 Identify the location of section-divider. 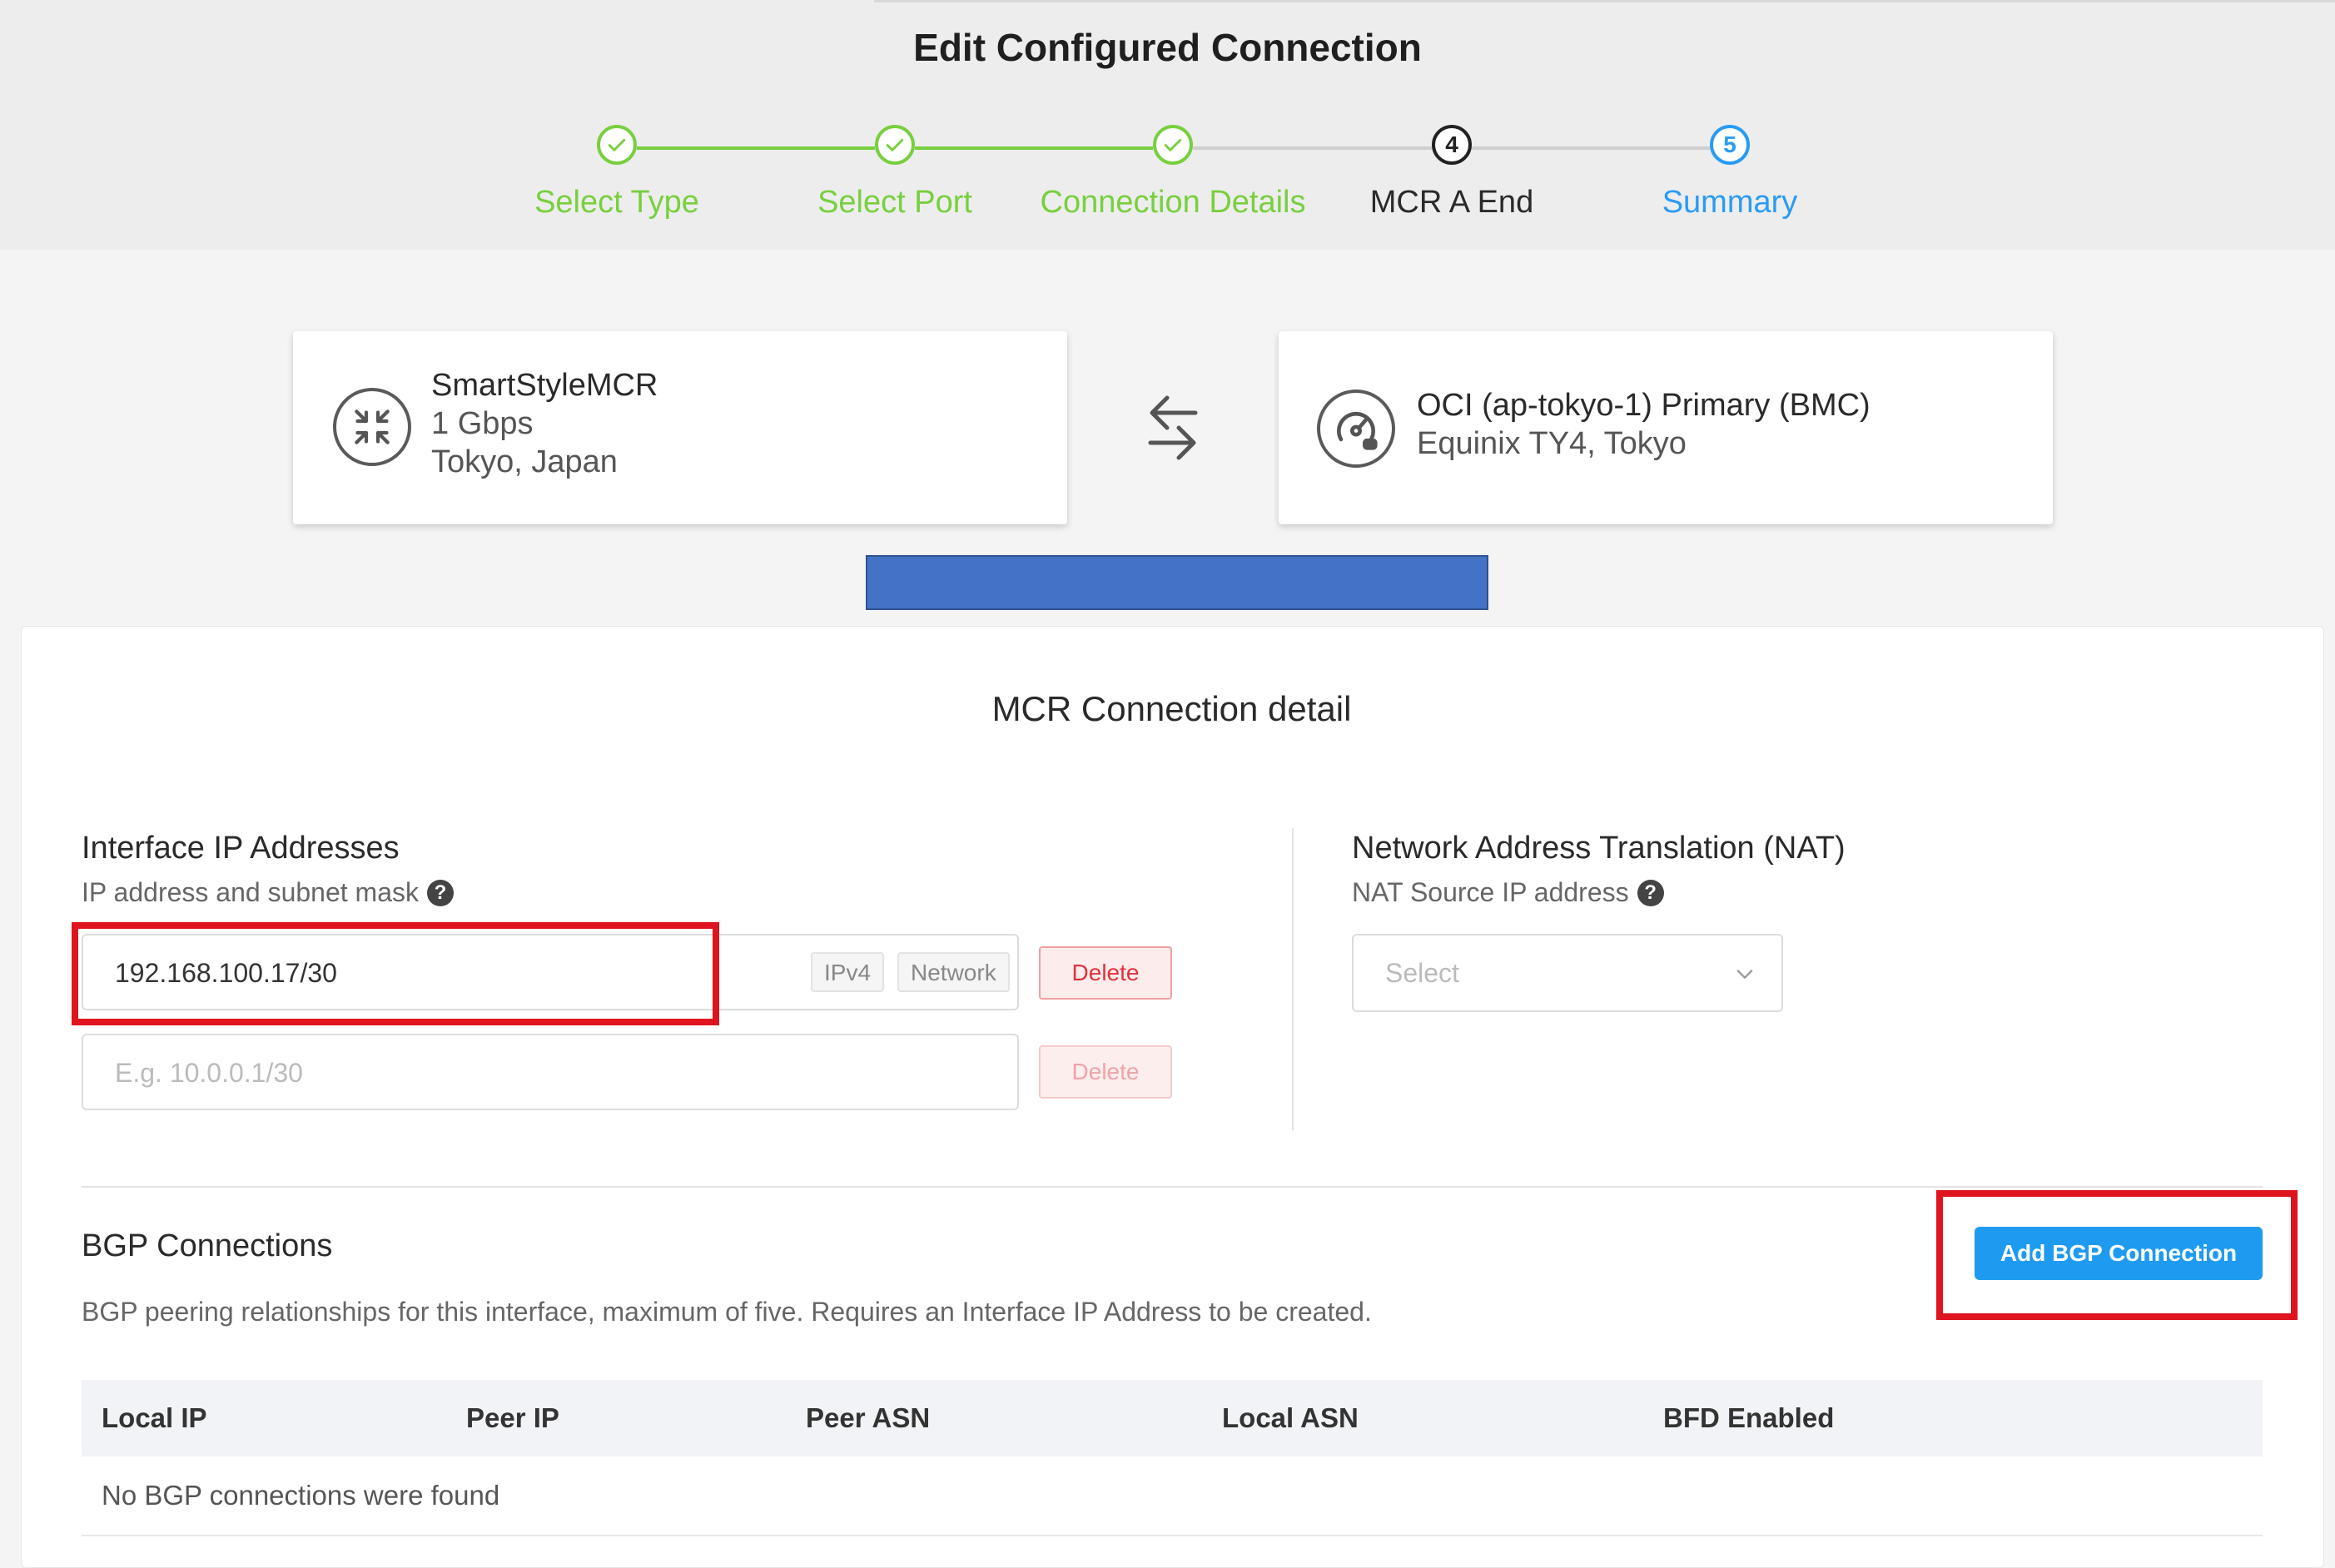
(1172, 1187).